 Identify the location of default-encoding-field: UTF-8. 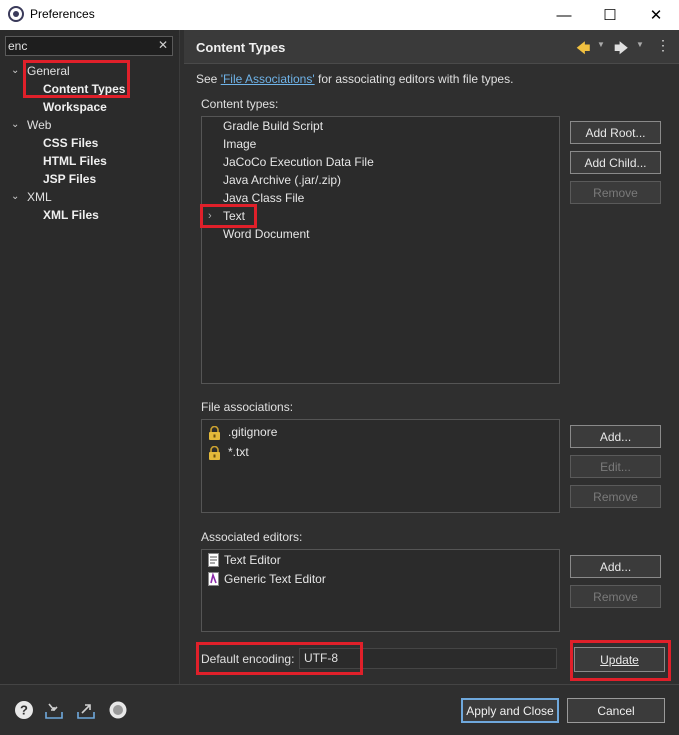
(428, 658).